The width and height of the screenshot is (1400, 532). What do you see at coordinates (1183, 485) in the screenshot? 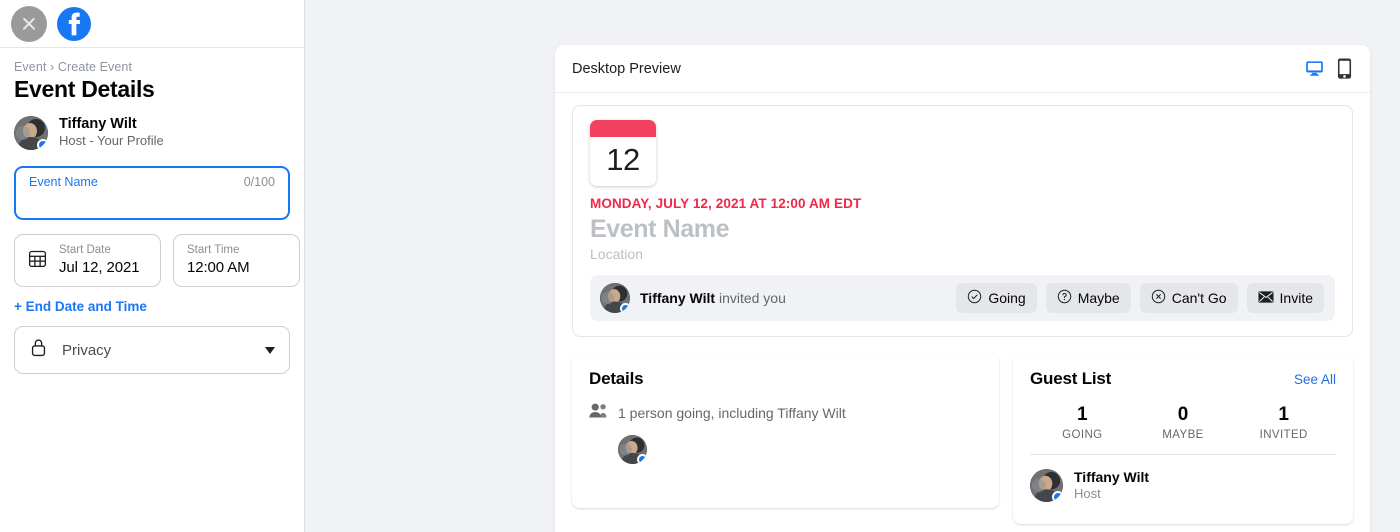
I see `list-item: Tiffany Wilt Host` at bounding box center [1183, 485].